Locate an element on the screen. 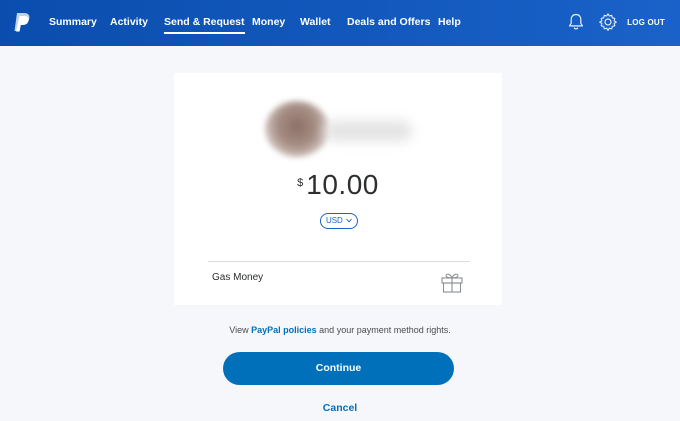 The height and width of the screenshot is (421, 680). policy-suffix: and your payment method rights. is located at coordinates (385, 330).